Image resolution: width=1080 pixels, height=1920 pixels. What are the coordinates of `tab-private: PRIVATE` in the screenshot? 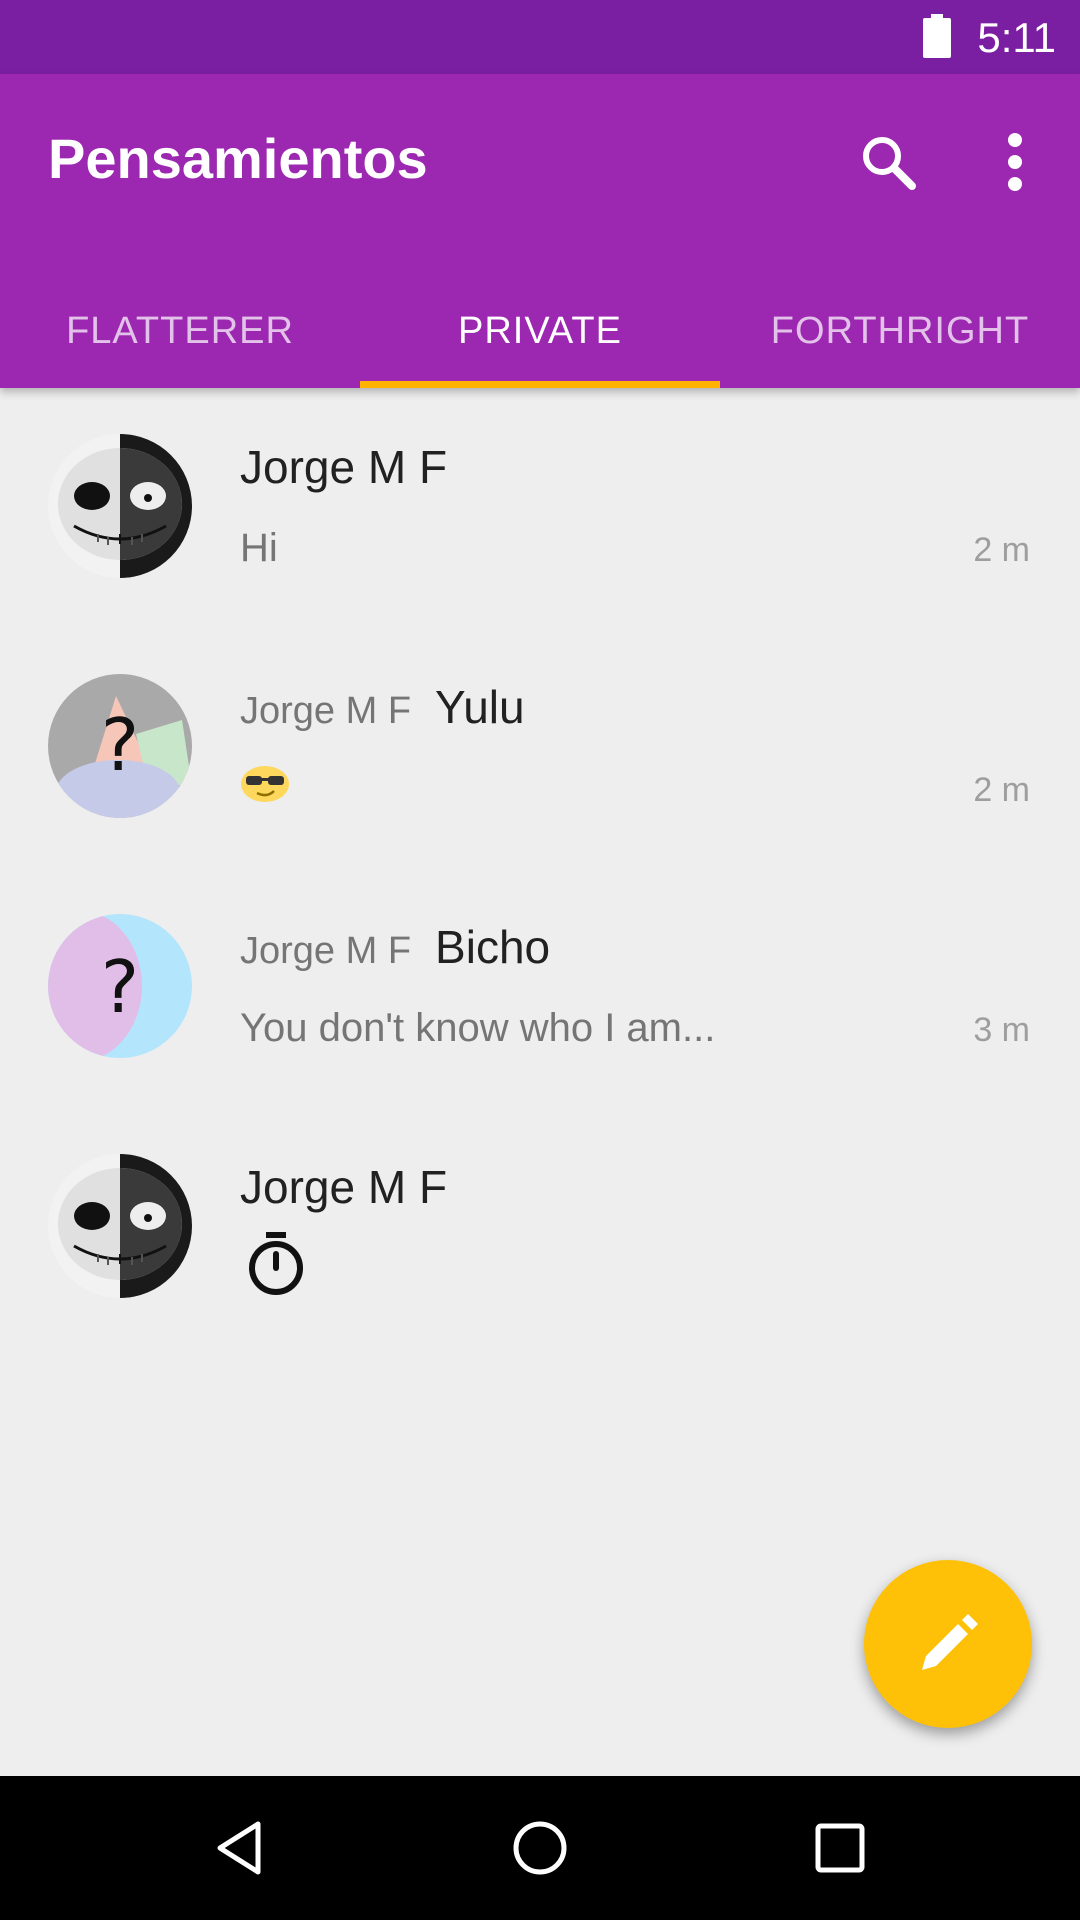 It's located at (540, 331).